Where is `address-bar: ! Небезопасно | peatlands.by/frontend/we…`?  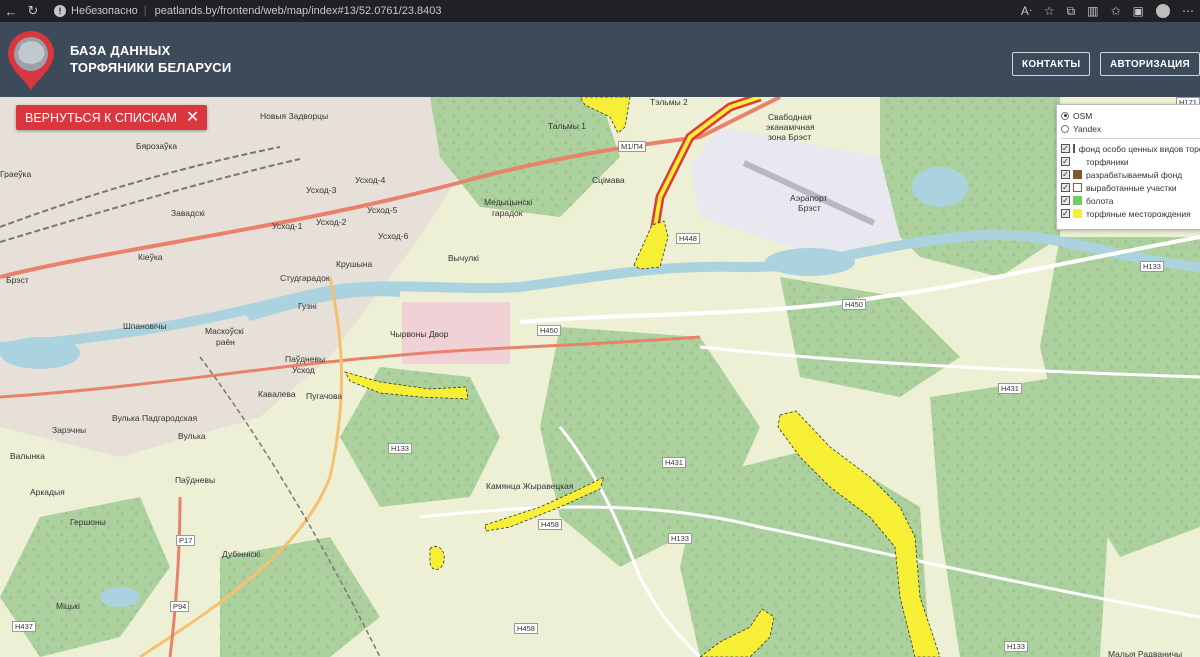
address-bar: ! Небезопасно | peatlands.by/frontend/we… is located at coordinates (245, 11).